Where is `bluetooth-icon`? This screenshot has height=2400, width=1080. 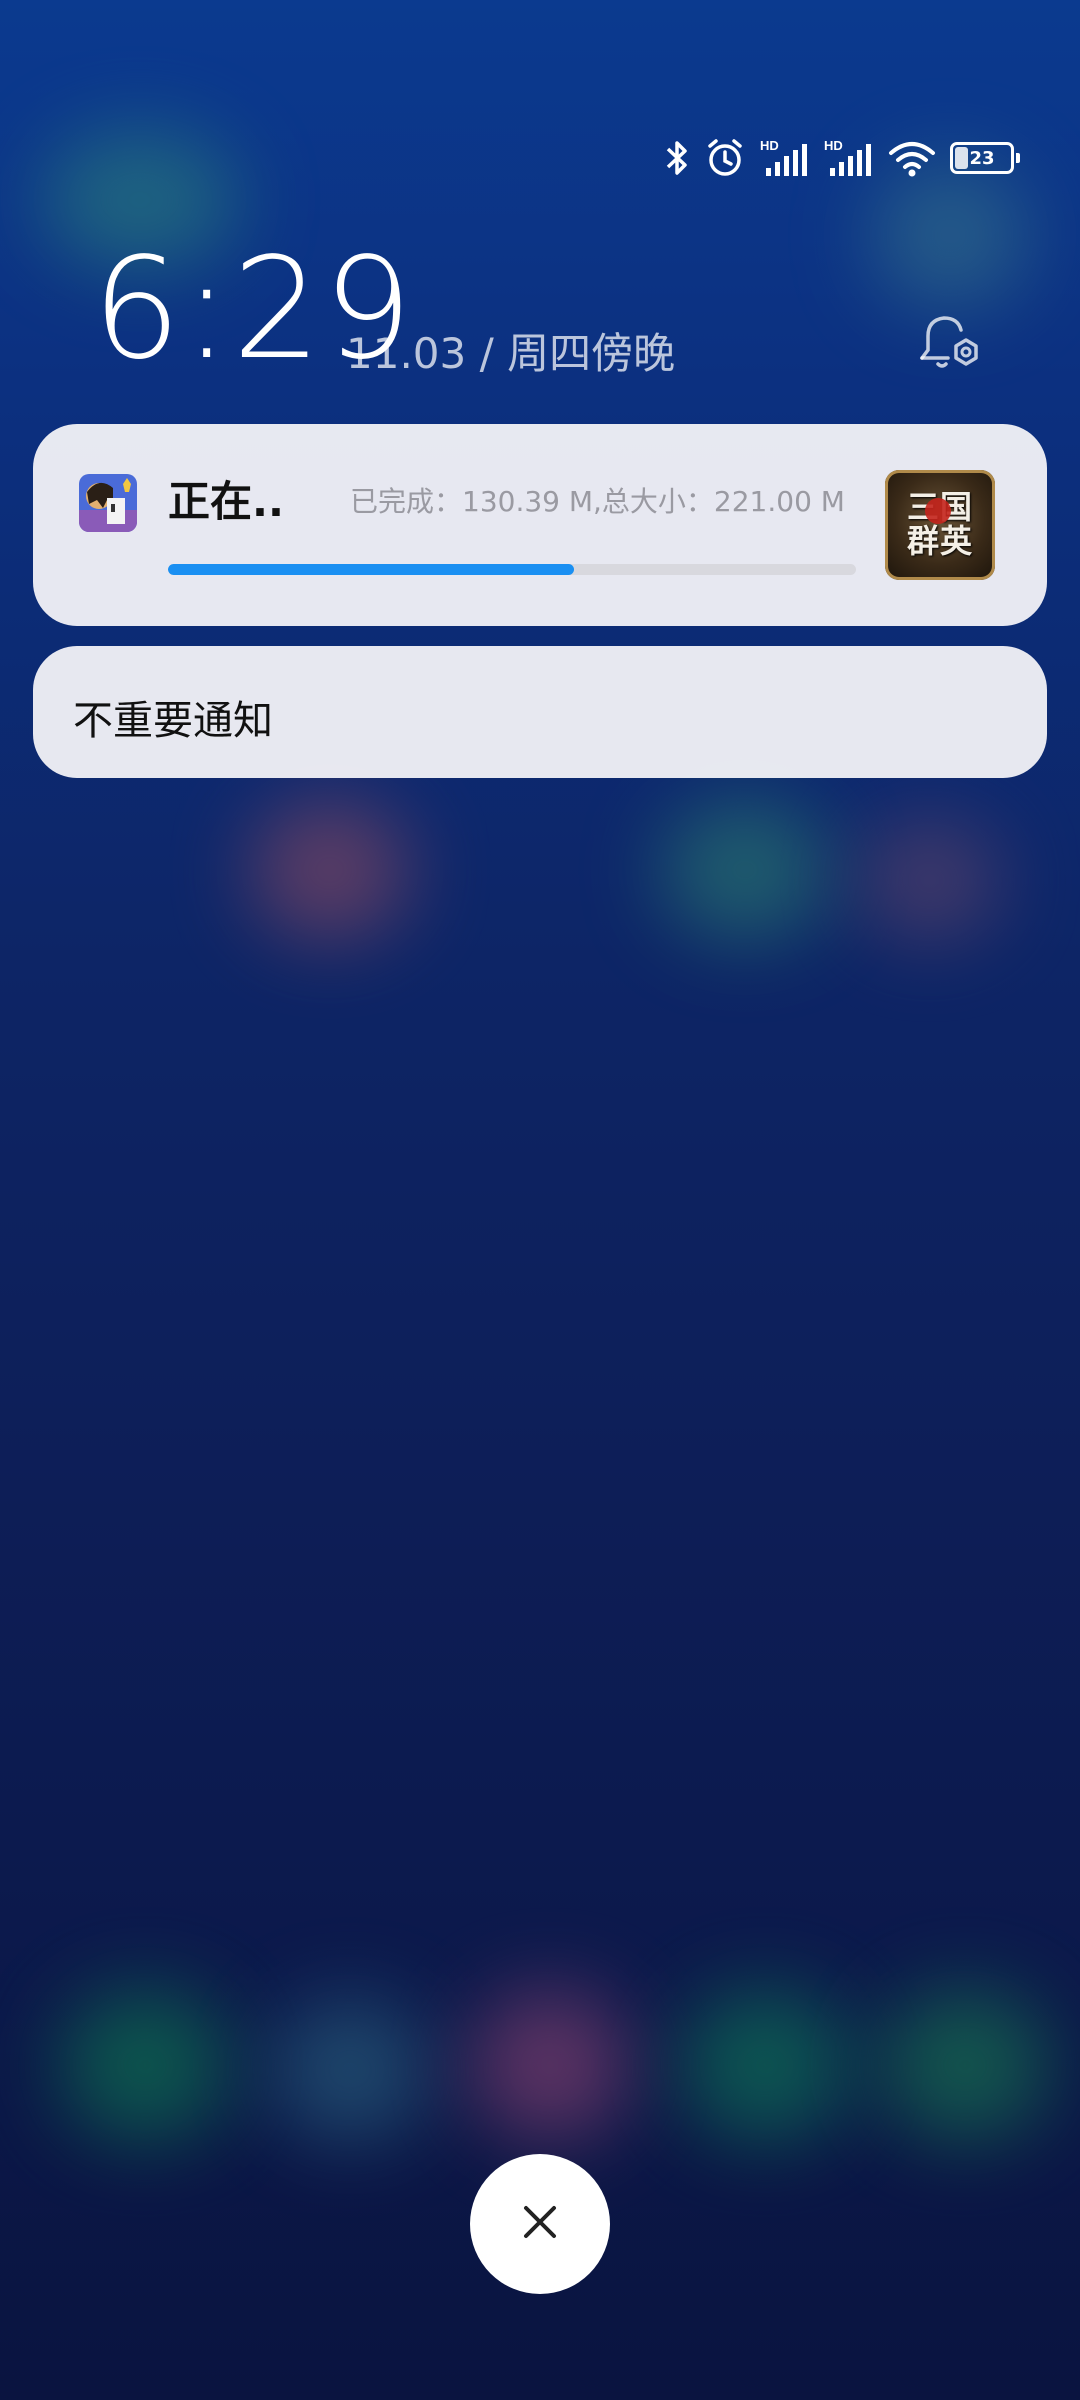
bluetooth-icon is located at coordinates (677, 158).